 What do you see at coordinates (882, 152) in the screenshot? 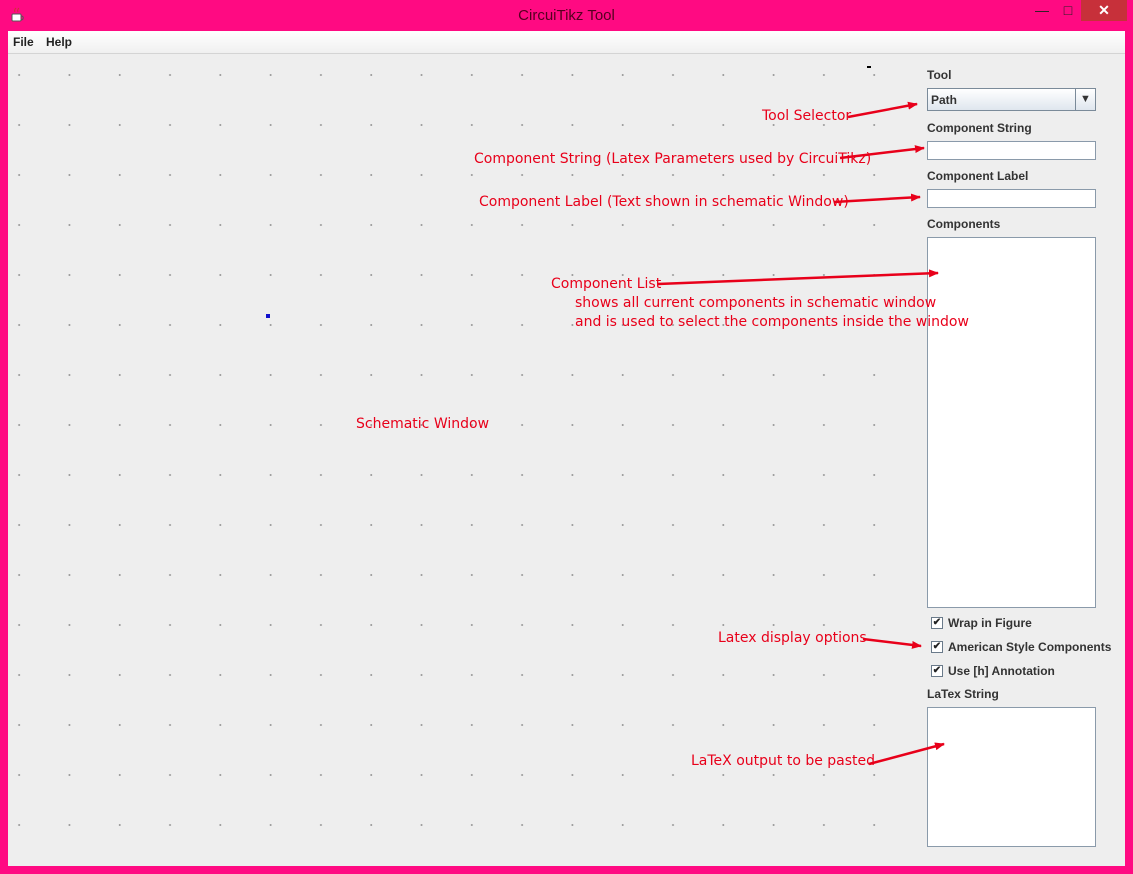
I see `arrow-component-string` at bounding box center [882, 152].